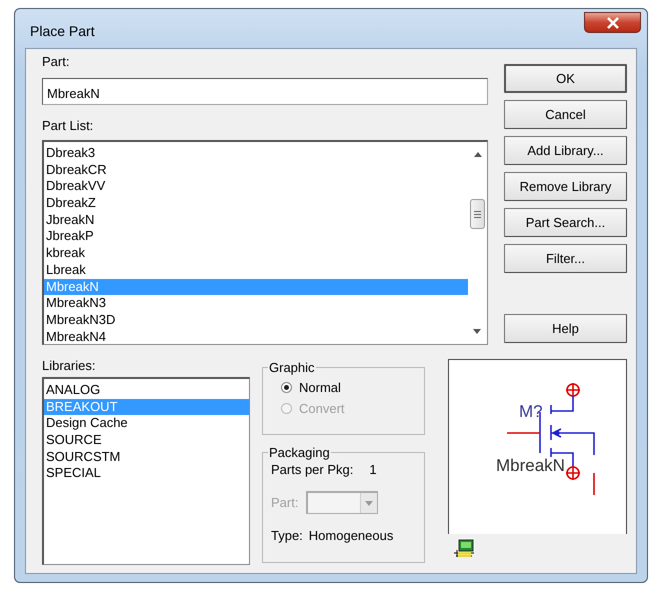 The image size is (653, 593). Describe the element at coordinates (146, 457) in the screenshot. I see `library-item: SOURCSTM` at that location.